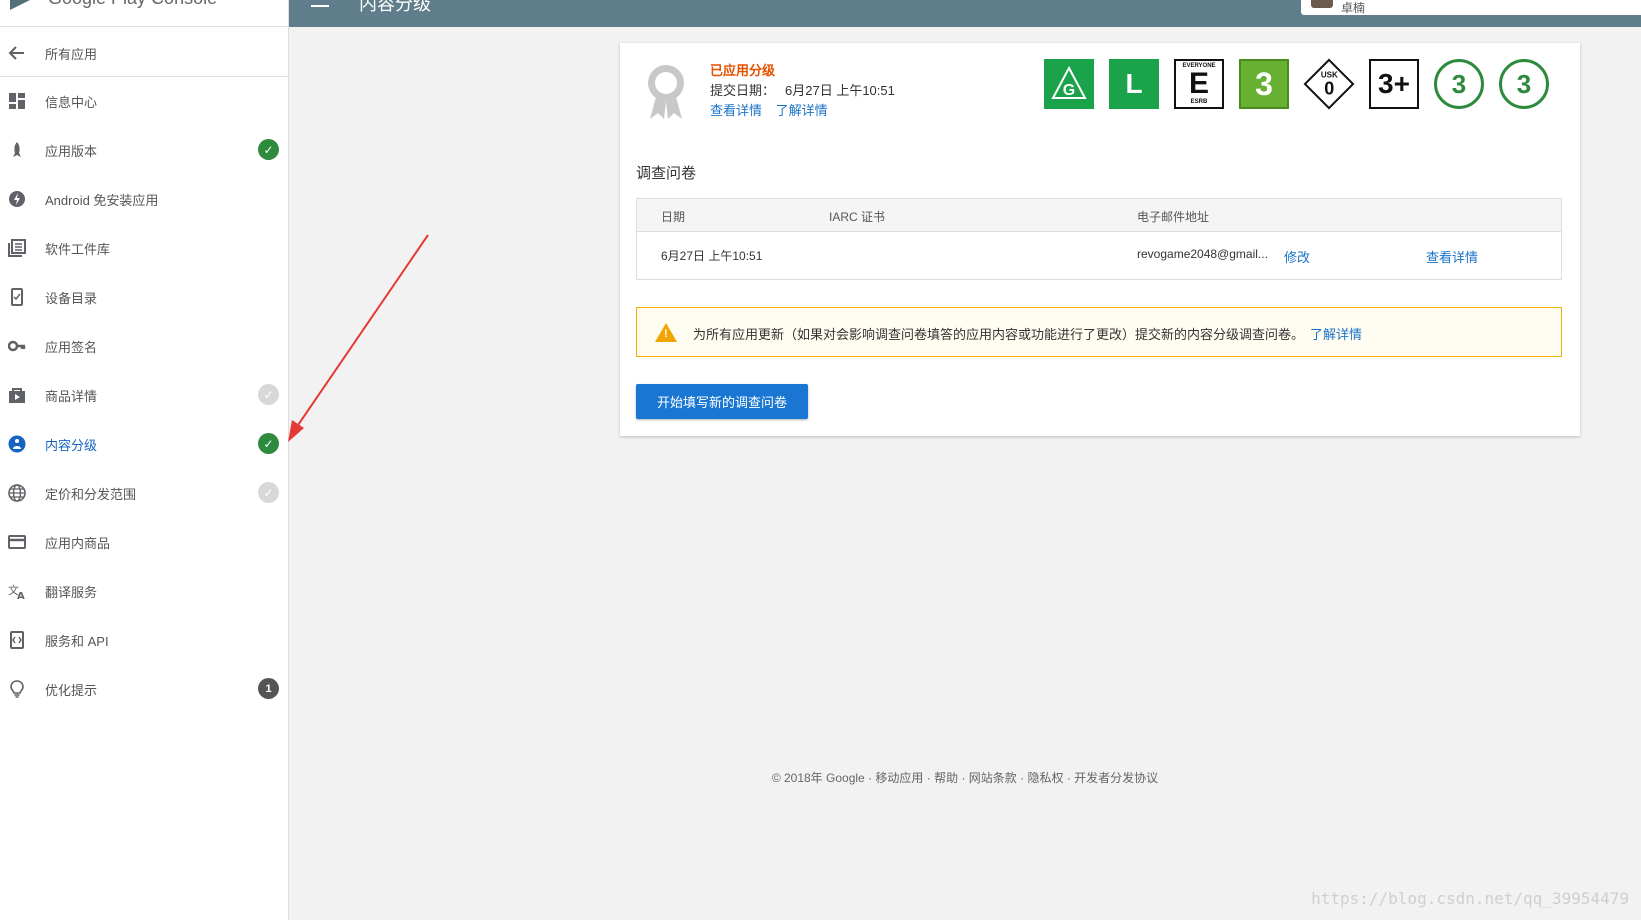 This screenshot has height=920, width=1641. Describe the element at coordinates (857, 217) in the screenshot. I see `column-iarc: IARC 证书` at that location.